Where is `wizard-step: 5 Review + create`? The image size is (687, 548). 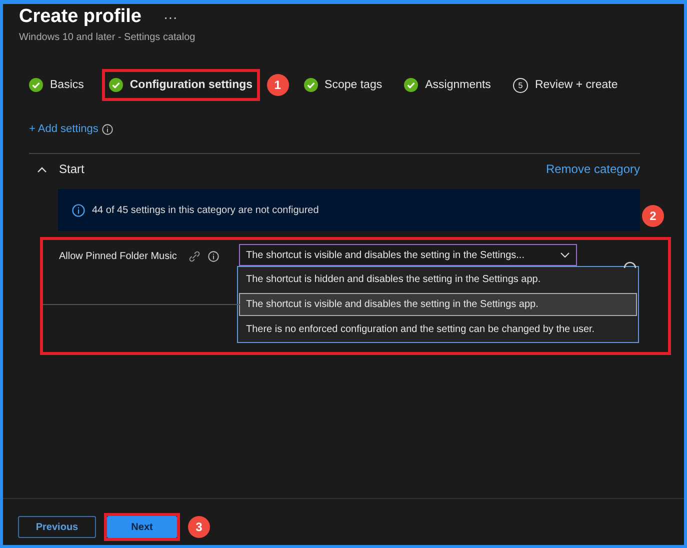 wizard-step: 5 Review + create is located at coordinates (565, 85).